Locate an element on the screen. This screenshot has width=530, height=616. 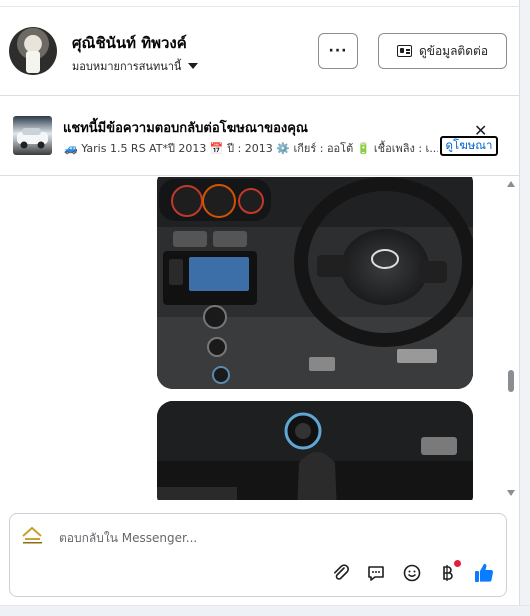
paperclip-icon is located at coordinates (341, 573).